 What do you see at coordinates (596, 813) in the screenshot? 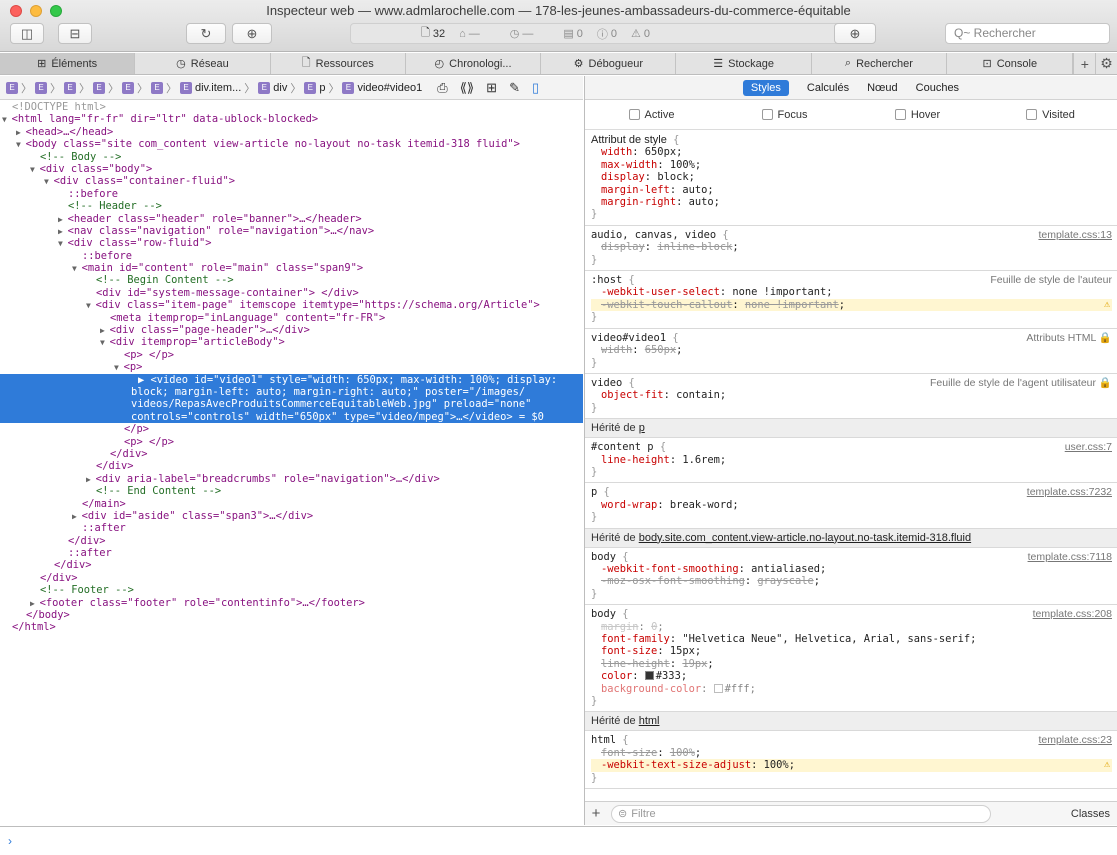
I see `add-rule-icon: +` at bounding box center [596, 813].